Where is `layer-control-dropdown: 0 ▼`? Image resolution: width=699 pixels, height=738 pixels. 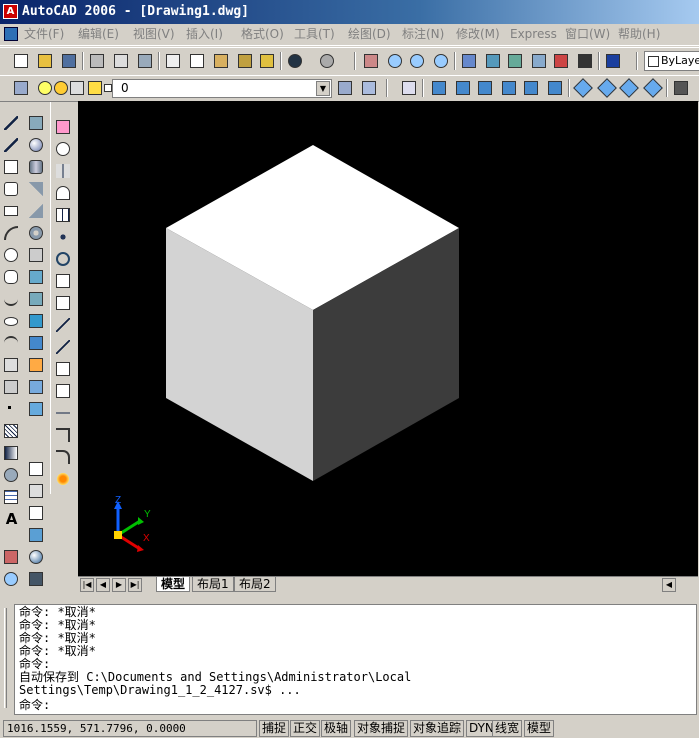
layer-control-dropdown: 0 ▼ is located at coordinates (222, 88).